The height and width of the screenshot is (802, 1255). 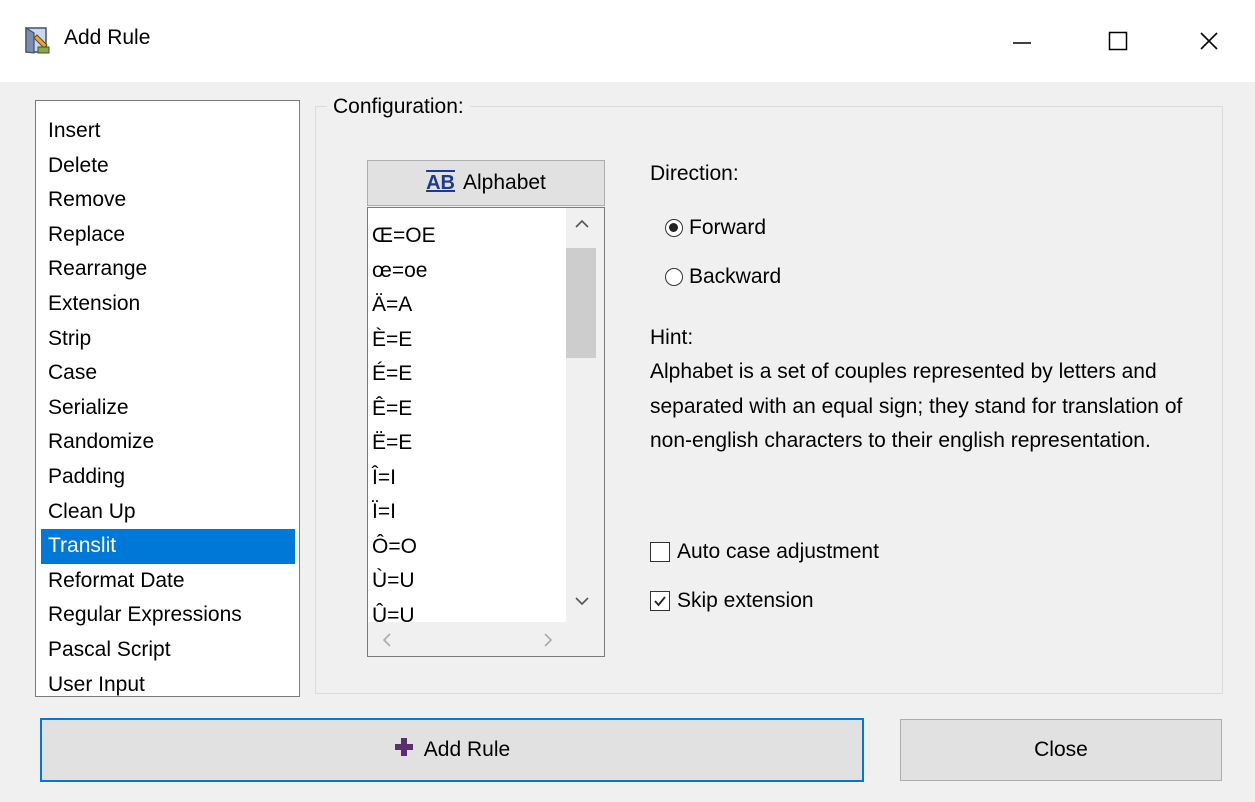 What do you see at coordinates (728, 227) in the screenshot?
I see `radio-forward-label: Forward` at bounding box center [728, 227].